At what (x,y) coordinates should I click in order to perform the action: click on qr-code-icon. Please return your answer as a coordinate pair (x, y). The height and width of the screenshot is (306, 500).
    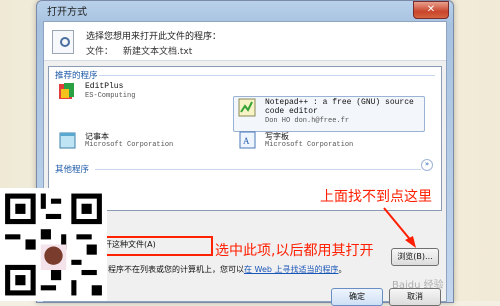
    Looking at the image, I should click on (53, 244).